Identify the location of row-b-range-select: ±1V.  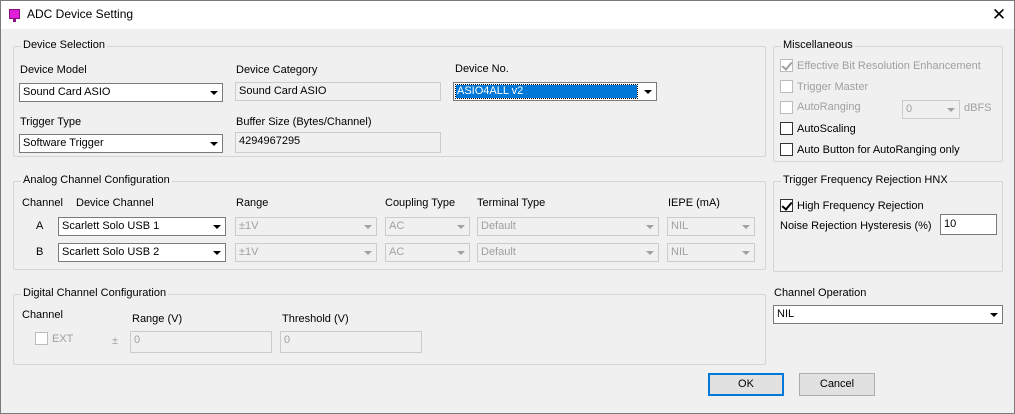
(306, 252).